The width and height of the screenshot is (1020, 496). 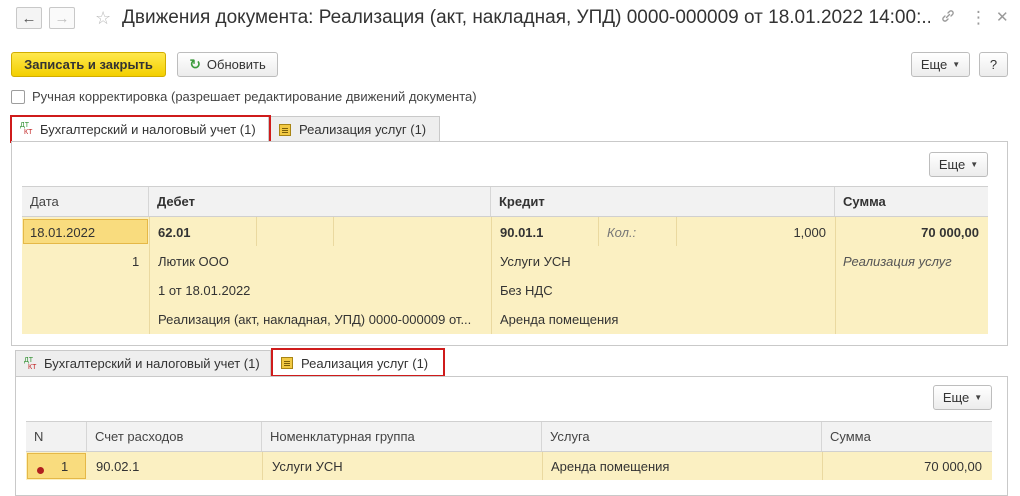 I want to click on entry-content: Реализация услуг, so click(x=897, y=261).